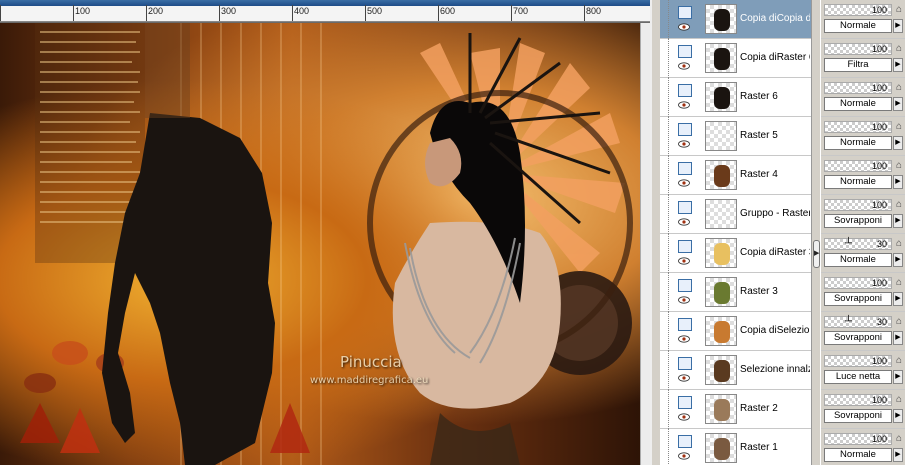 The image size is (905, 465). What do you see at coordinates (858, 65) in the screenshot?
I see `blend-mode-select: Filtra` at bounding box center [858, 65].